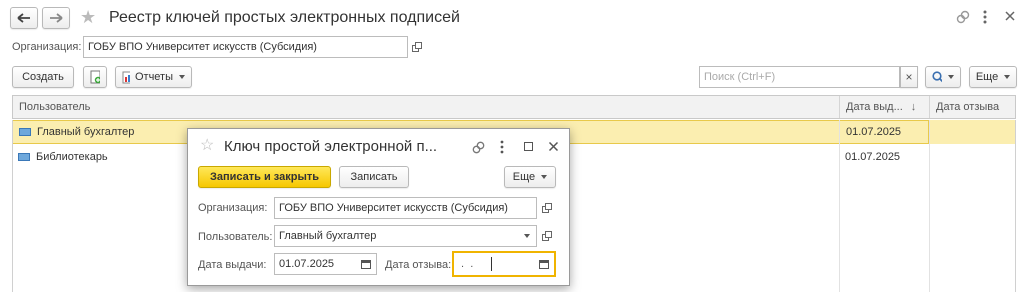  Describe the element at coordinates (207, 146) in the screenshot. I see `favorite-star-icon: ☆` at that location.